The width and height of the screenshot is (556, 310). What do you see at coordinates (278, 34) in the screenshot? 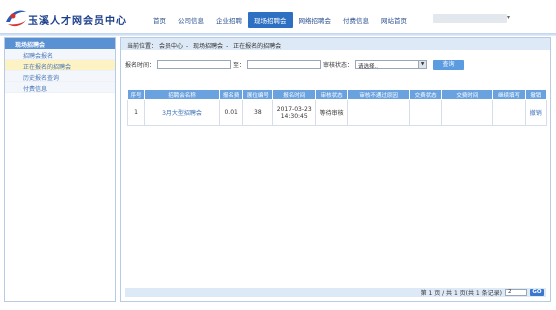
I see `header-divider` at bounding box center [278, 34].